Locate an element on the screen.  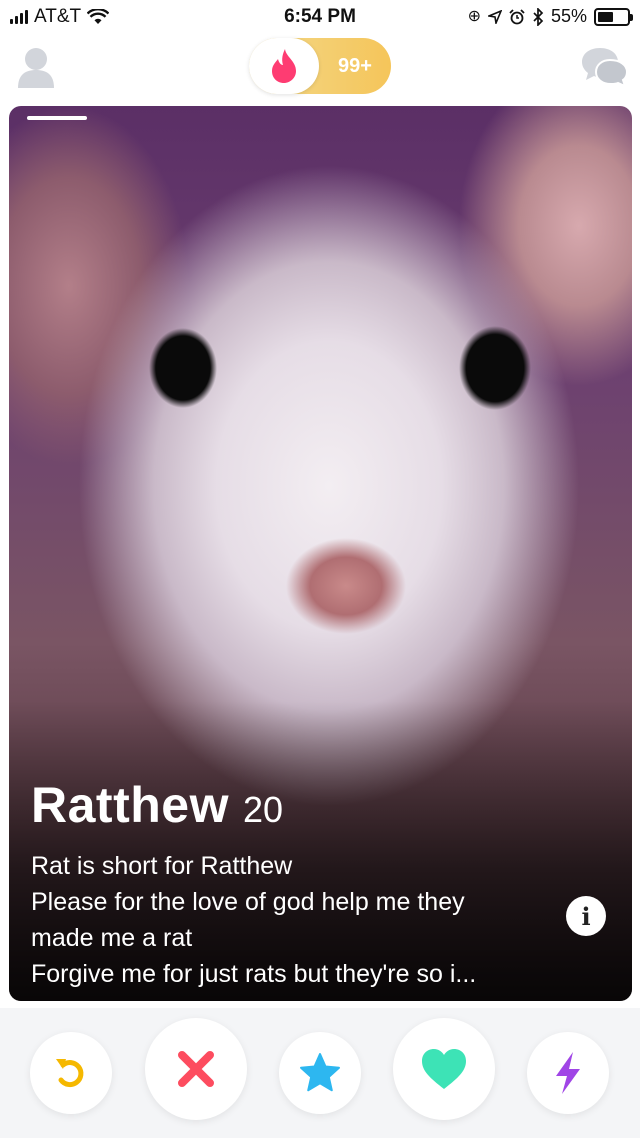
profile-button is located at coordinates (36, 68).